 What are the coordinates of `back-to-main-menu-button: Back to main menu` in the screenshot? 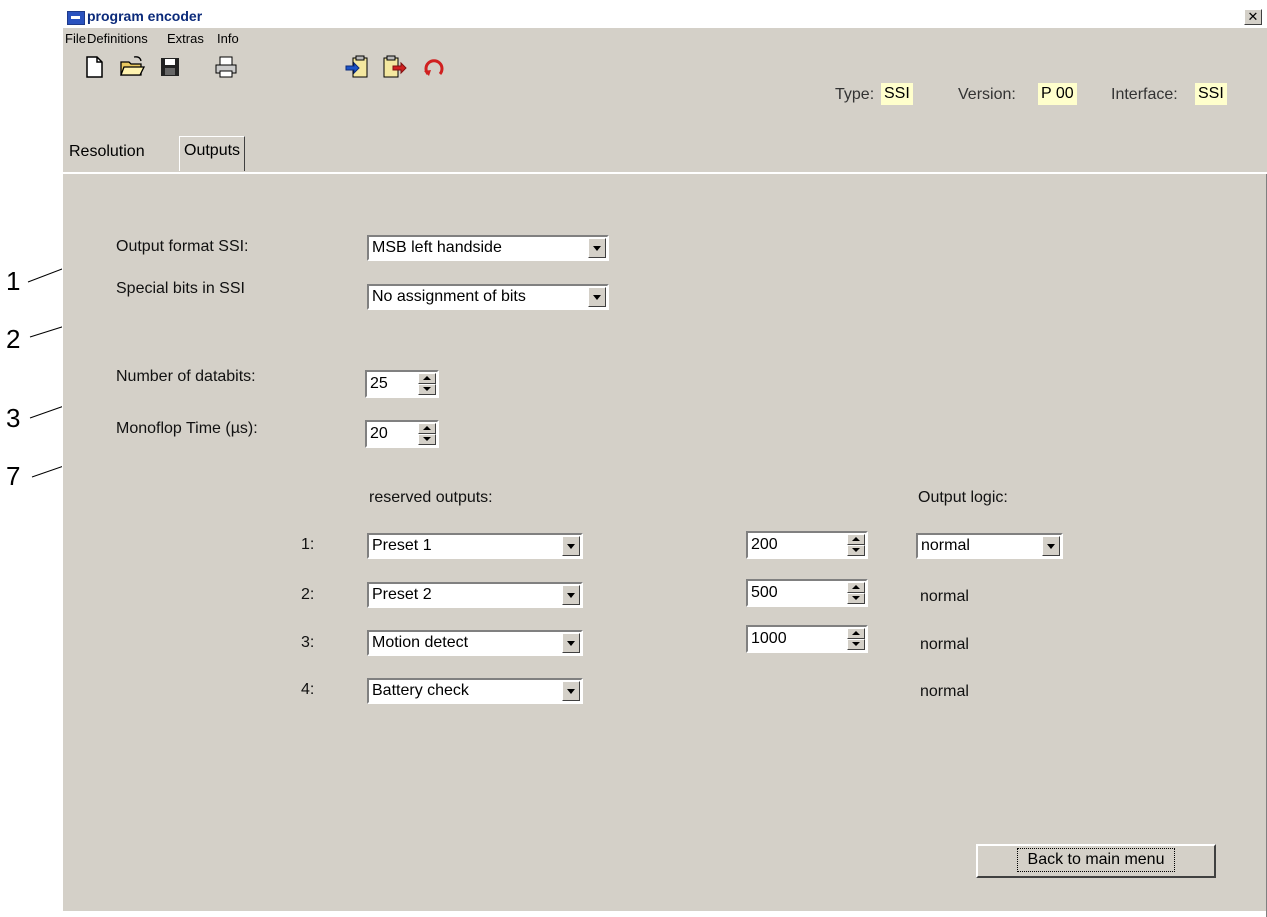 It's located at (1096, 861).